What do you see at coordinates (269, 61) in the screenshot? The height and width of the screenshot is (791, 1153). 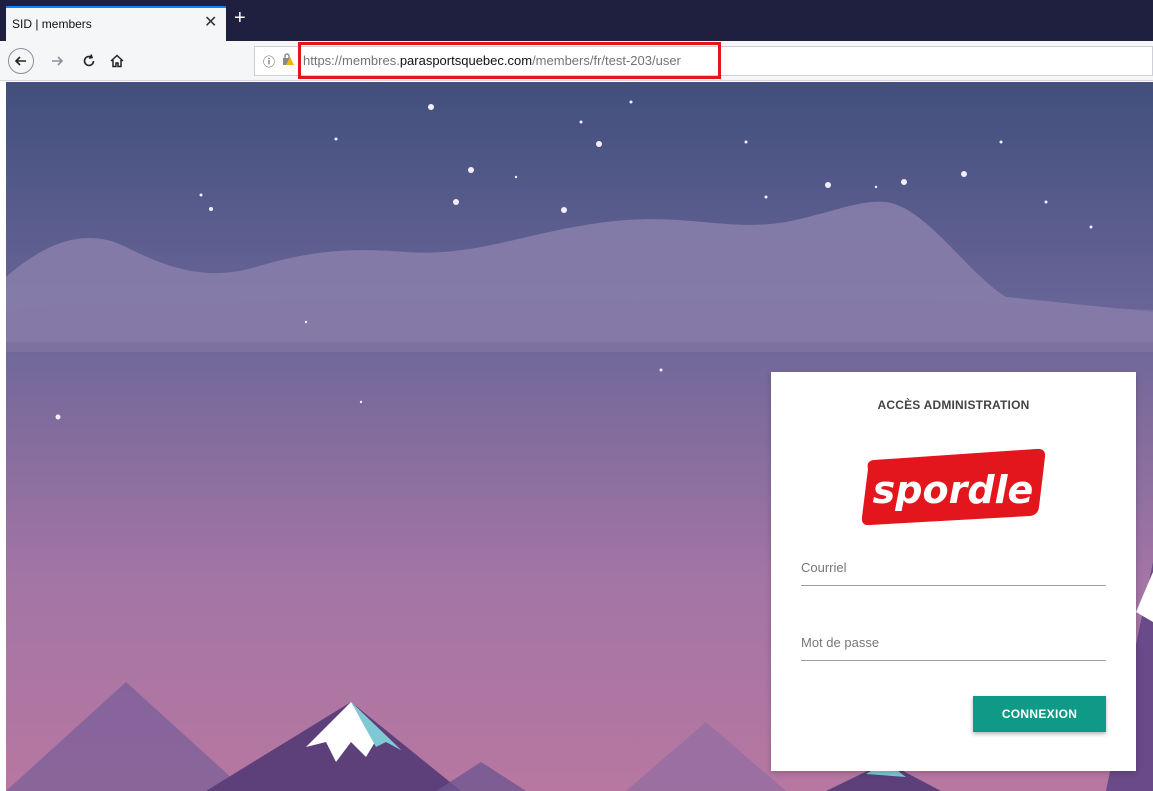 I see `info-icon: ⓘ` at bounding box center [269, 61].